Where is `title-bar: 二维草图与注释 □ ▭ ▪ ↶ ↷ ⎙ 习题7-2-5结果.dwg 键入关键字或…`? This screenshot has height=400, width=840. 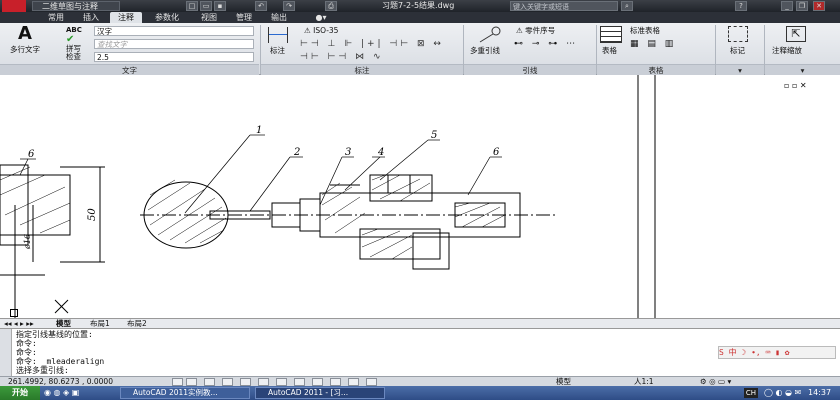 title-bar: 二维草图与注释 □ ▭ ▪ ↶ ↷ ⎙ 习题7-2-5结果.dwg 键入关键字或… is located at coordinates (420, 6).